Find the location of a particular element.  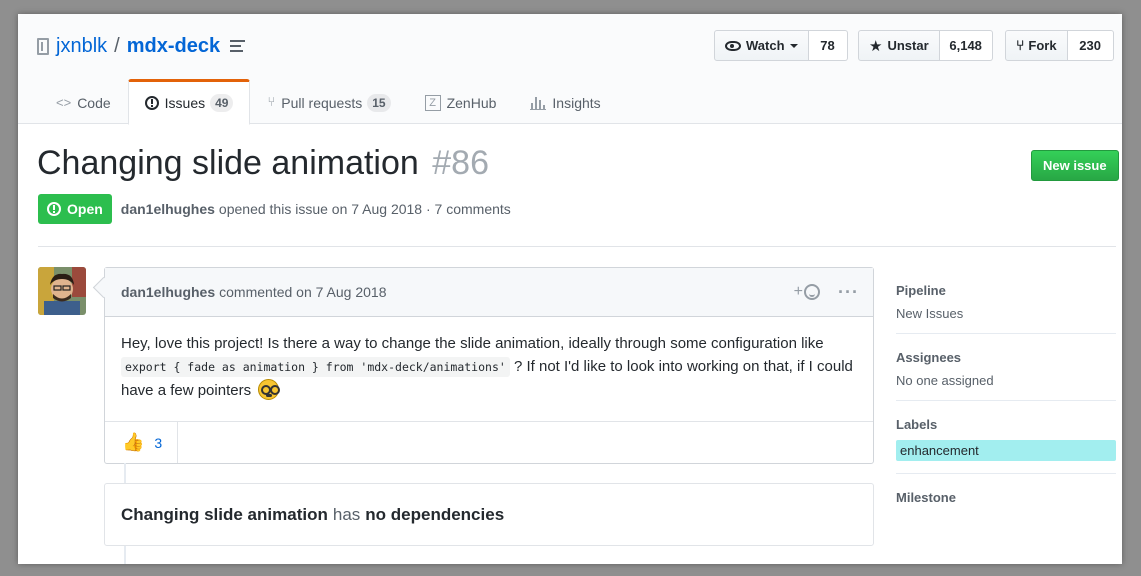

thumbs-up-reaction: 👍 3 is located at coordinates (142, 442).